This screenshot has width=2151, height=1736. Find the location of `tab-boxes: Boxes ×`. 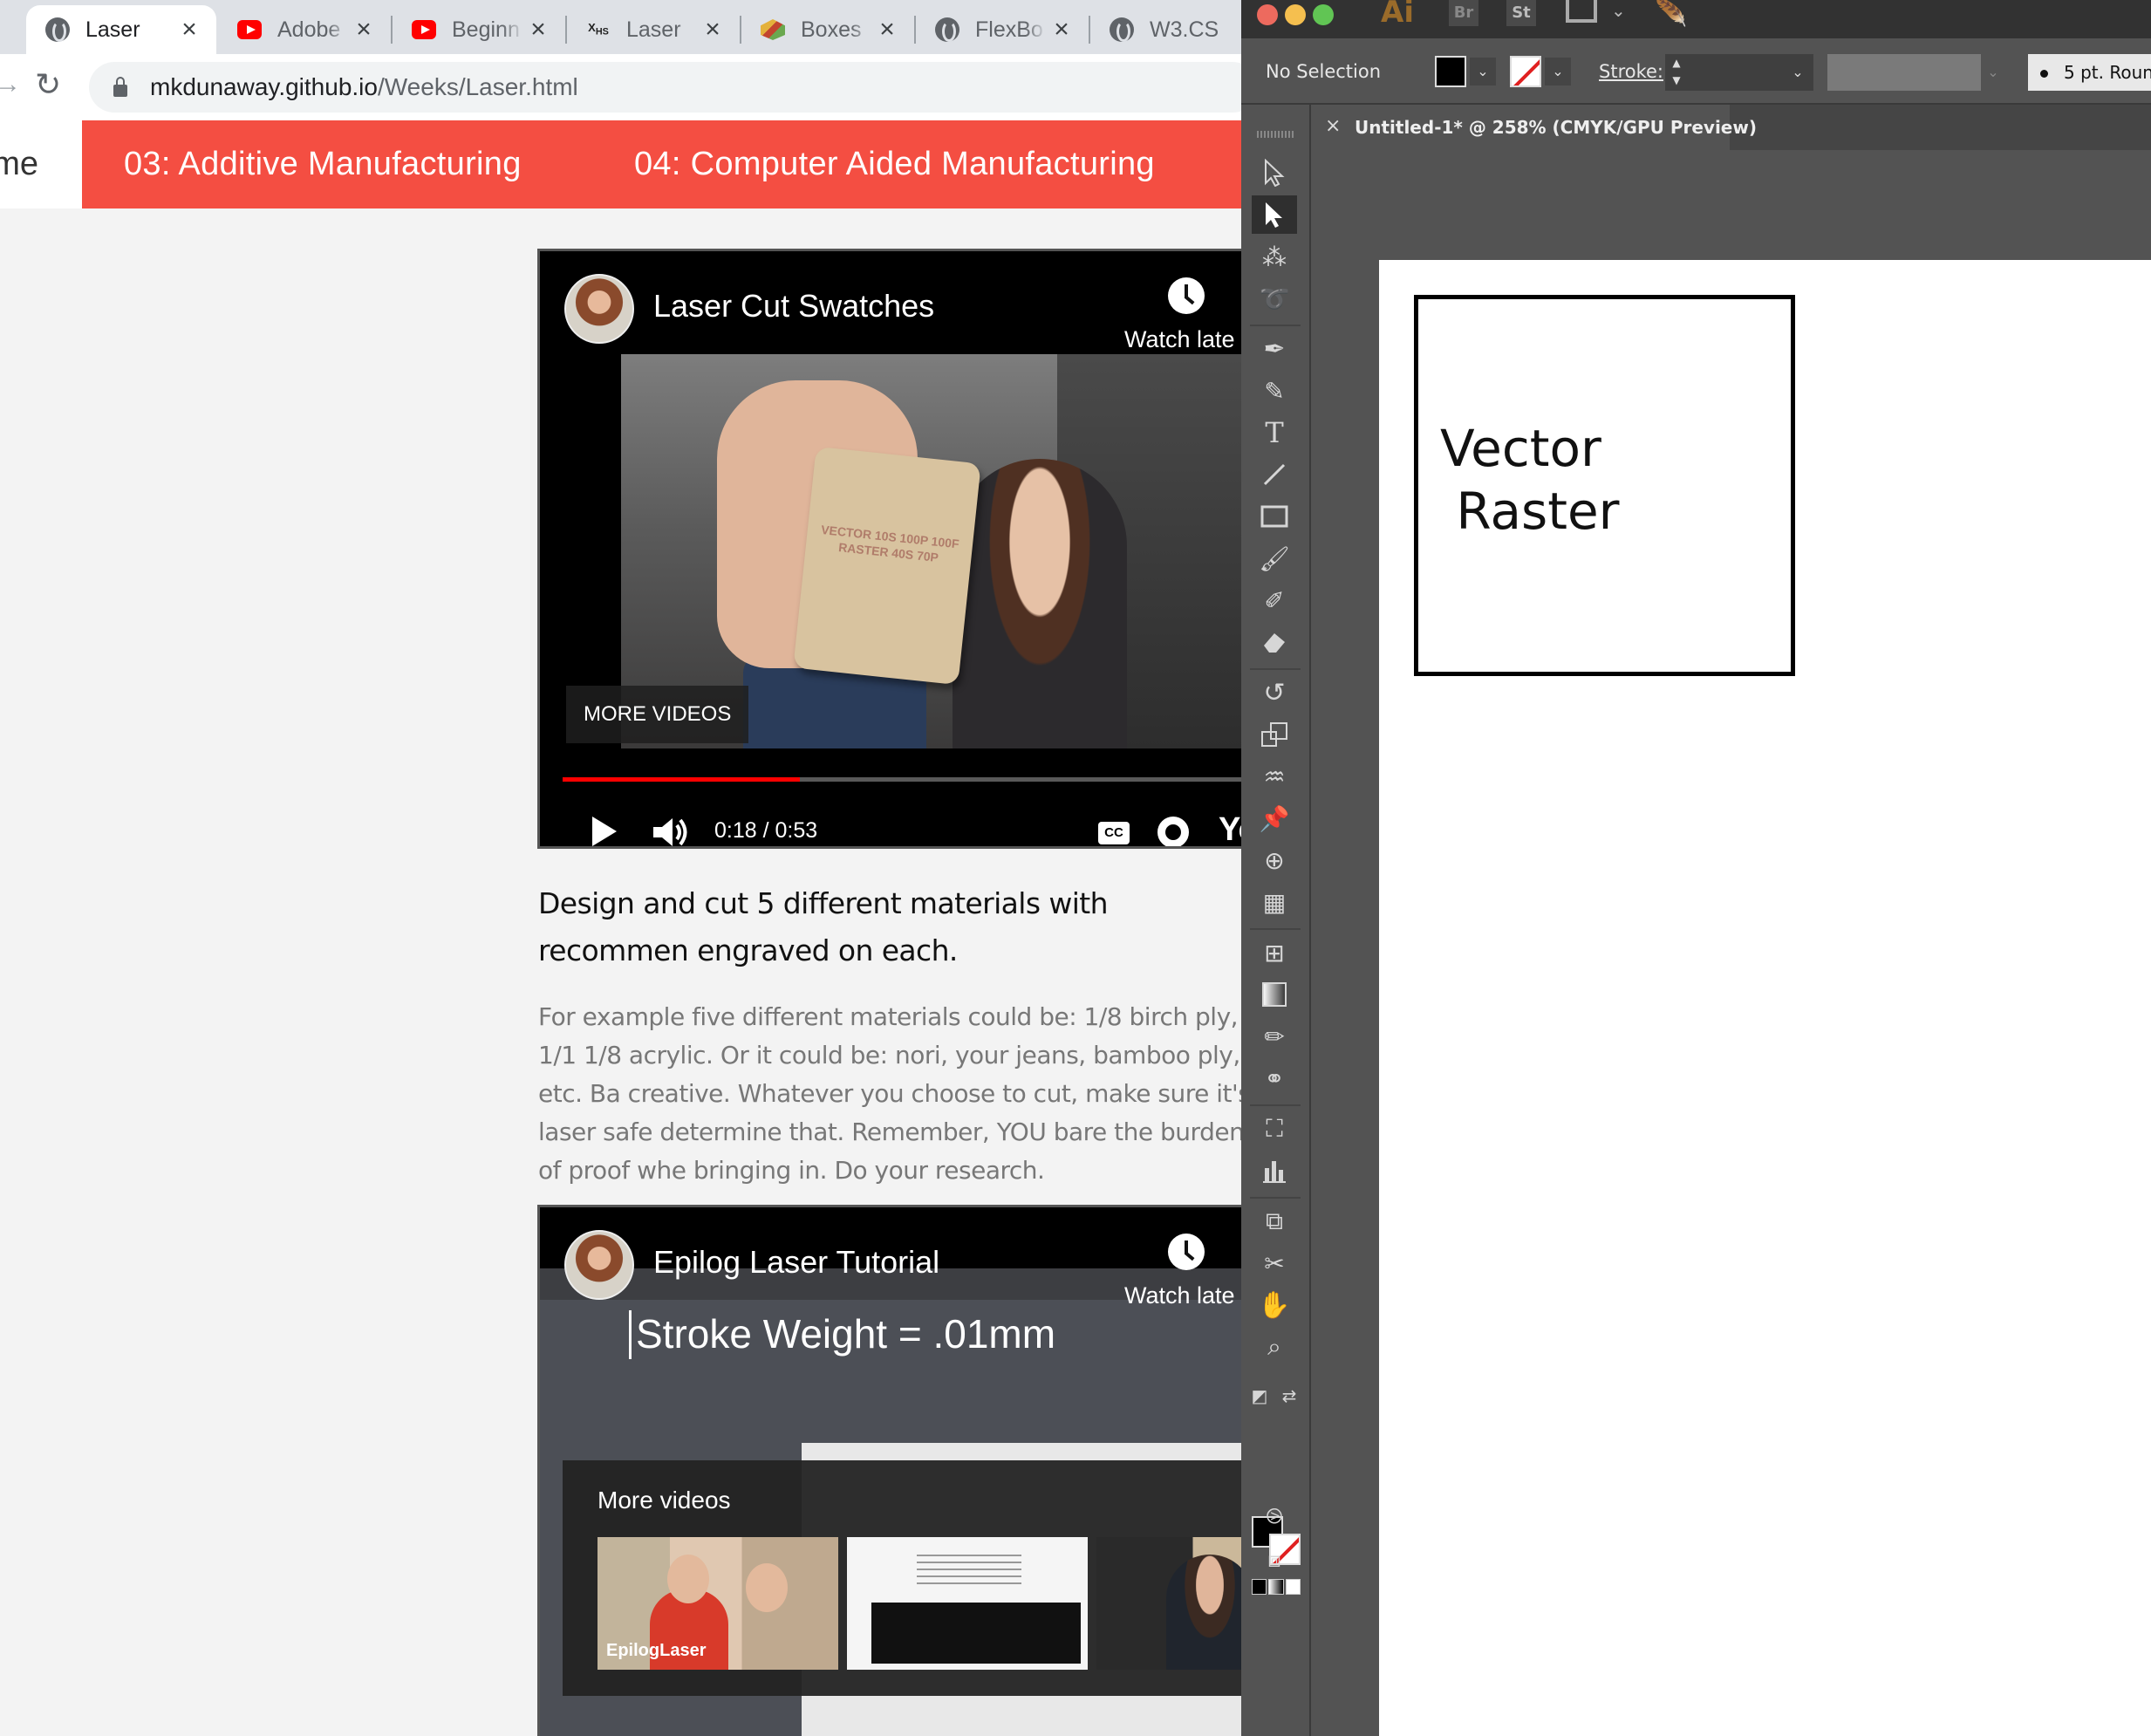

tab-boxes: Boxes × is located at coordinates (827, 29).